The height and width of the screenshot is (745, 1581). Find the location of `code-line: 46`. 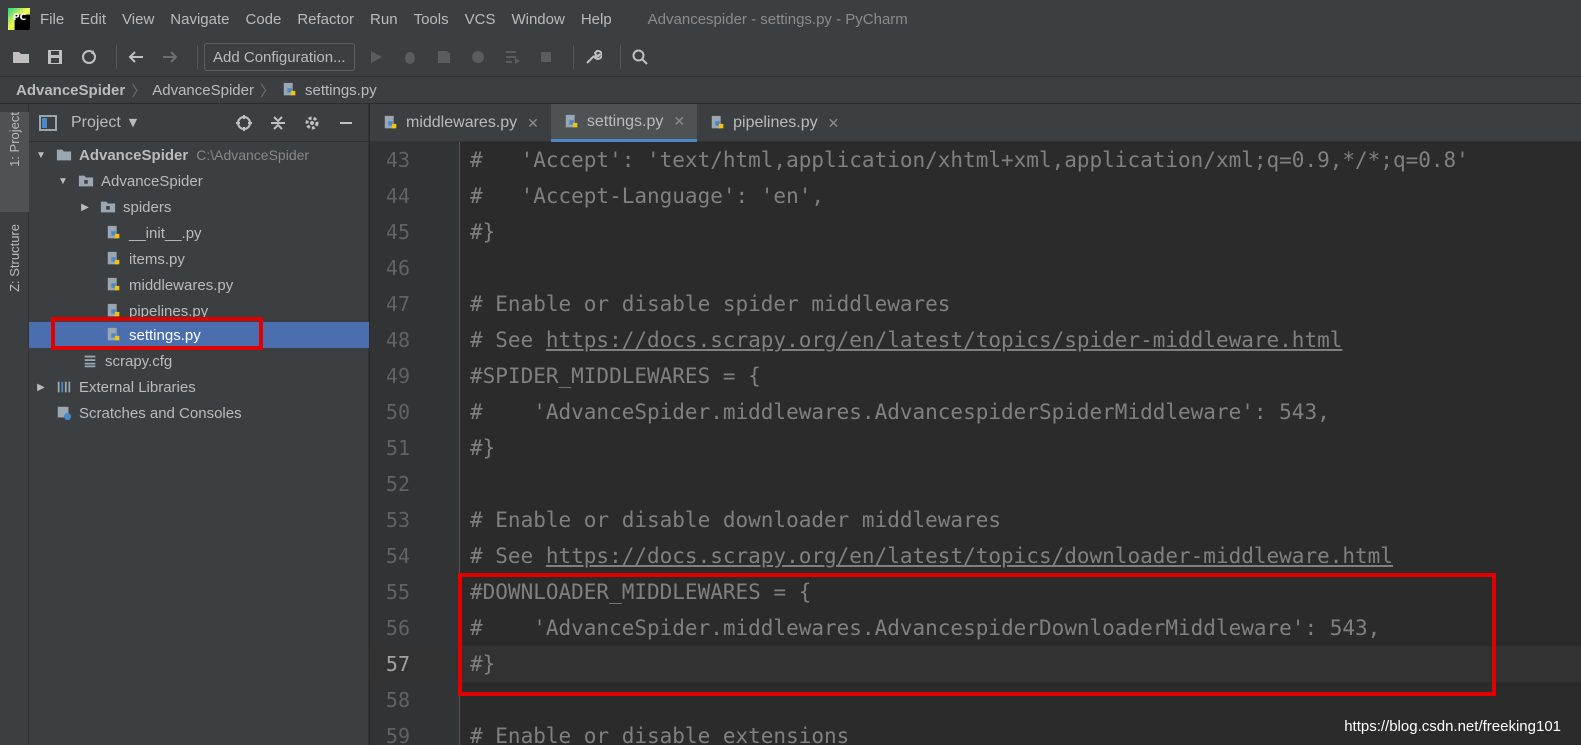

code-line: 46 is located at coordinates (975, 268).